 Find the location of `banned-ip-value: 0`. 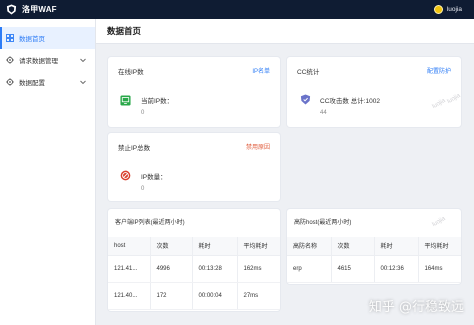

banned-ip-value: 0 is located at coordinates (143, 189).